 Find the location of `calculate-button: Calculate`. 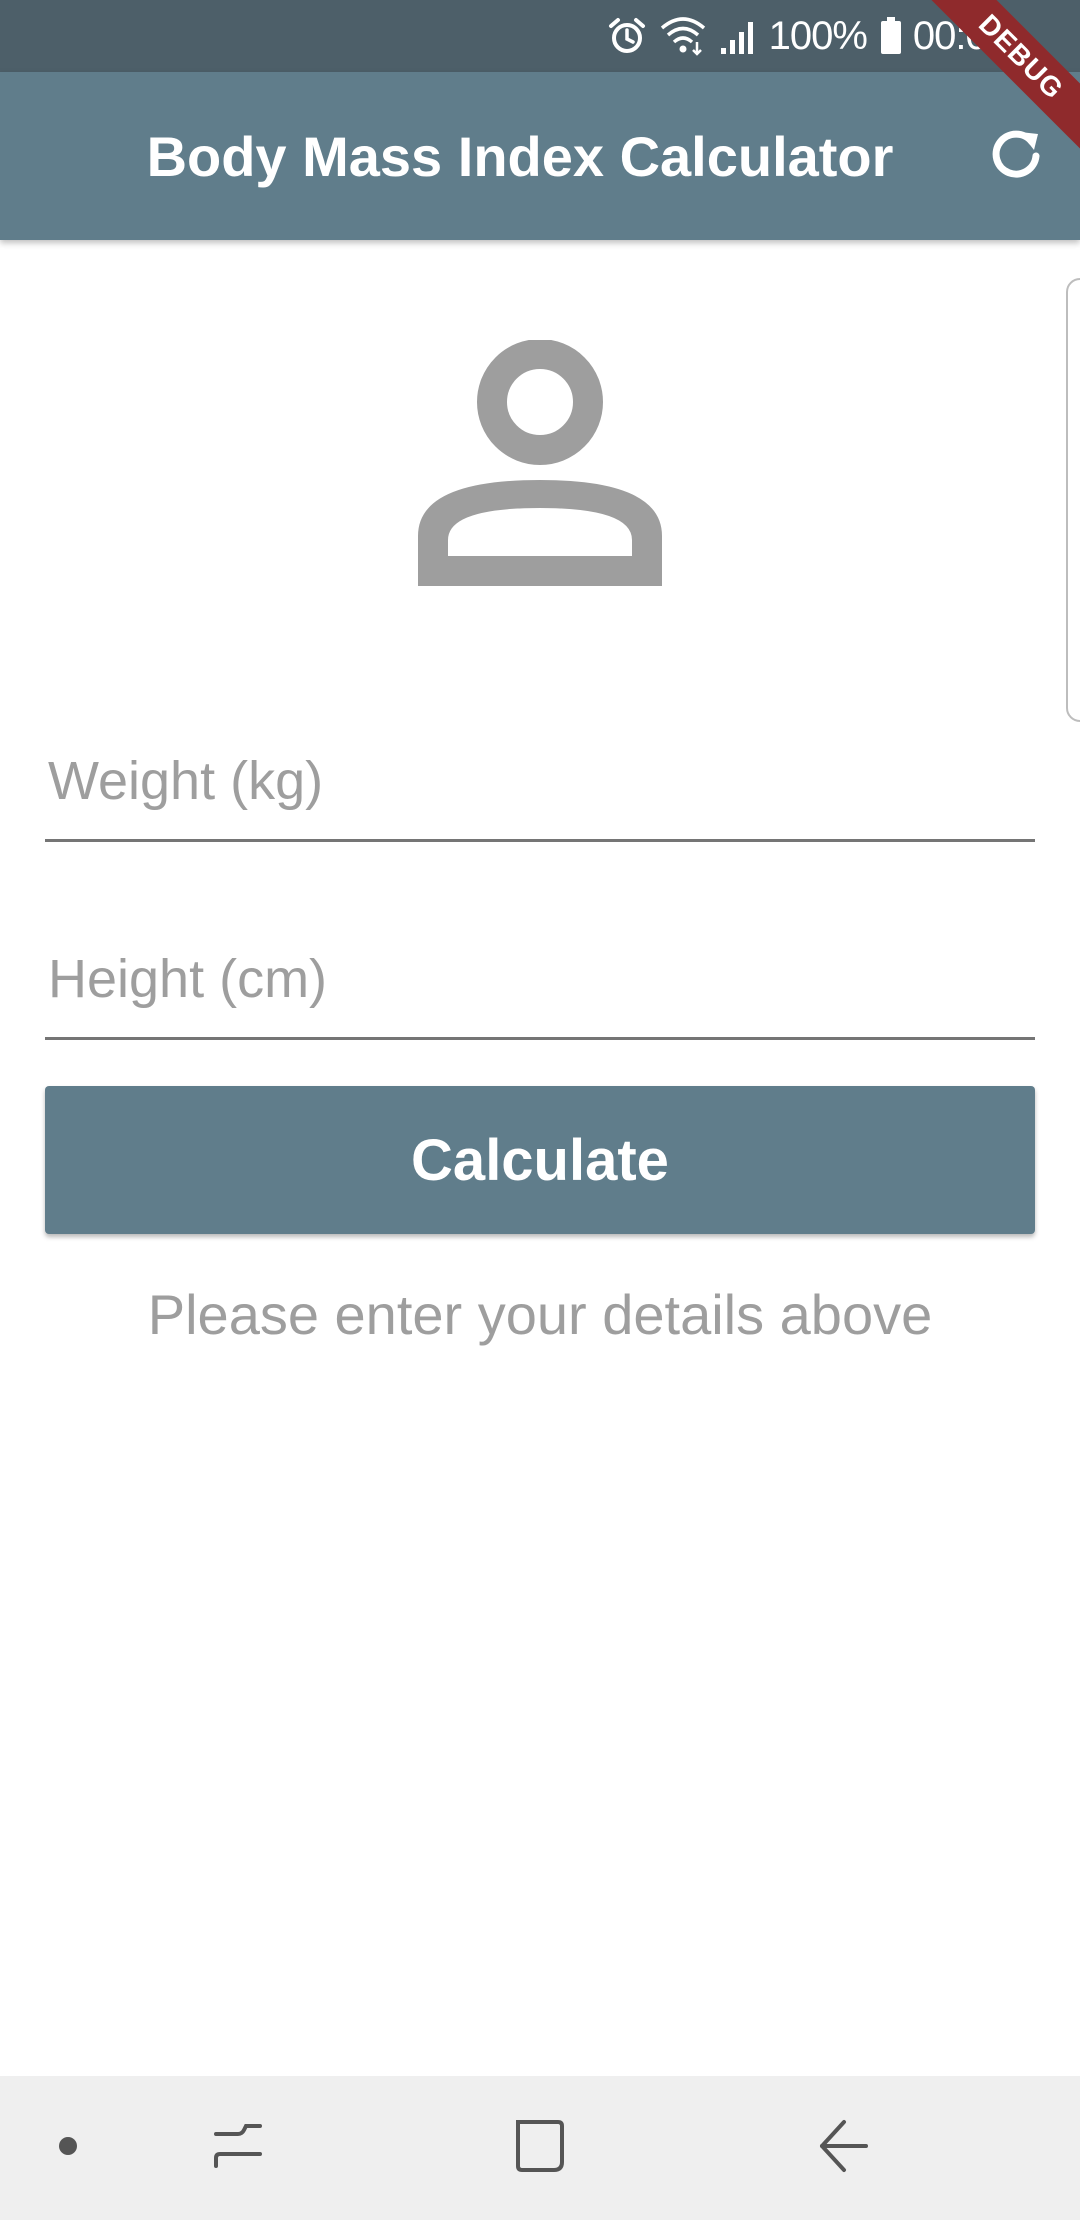

calculate-button: Calculate is located at coordinates (540, 1160).